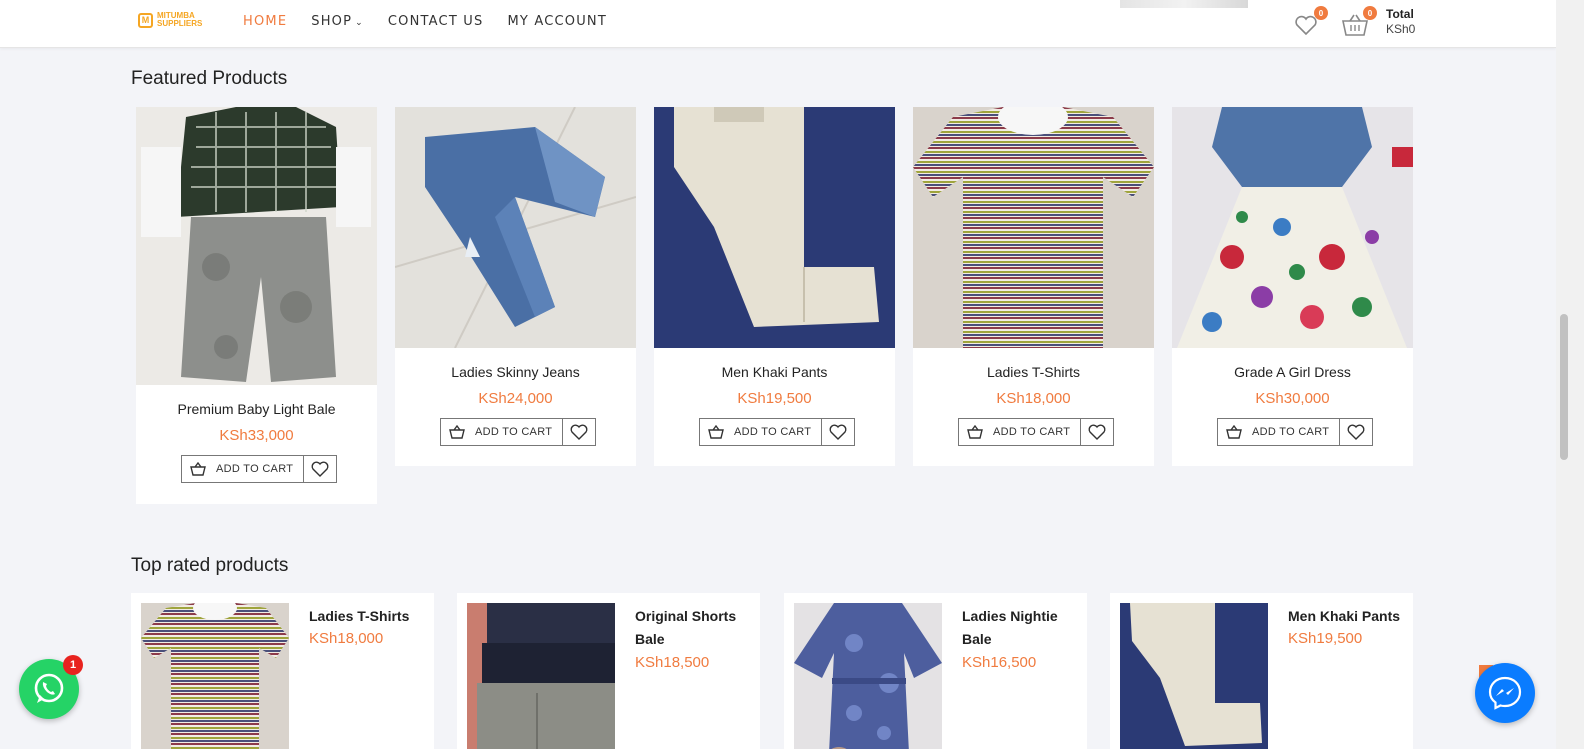  What do you see at coordinates (210, 565) in the screenshot?
I see `top-rated-title: Top rated products` at bounding box center [210, 565].